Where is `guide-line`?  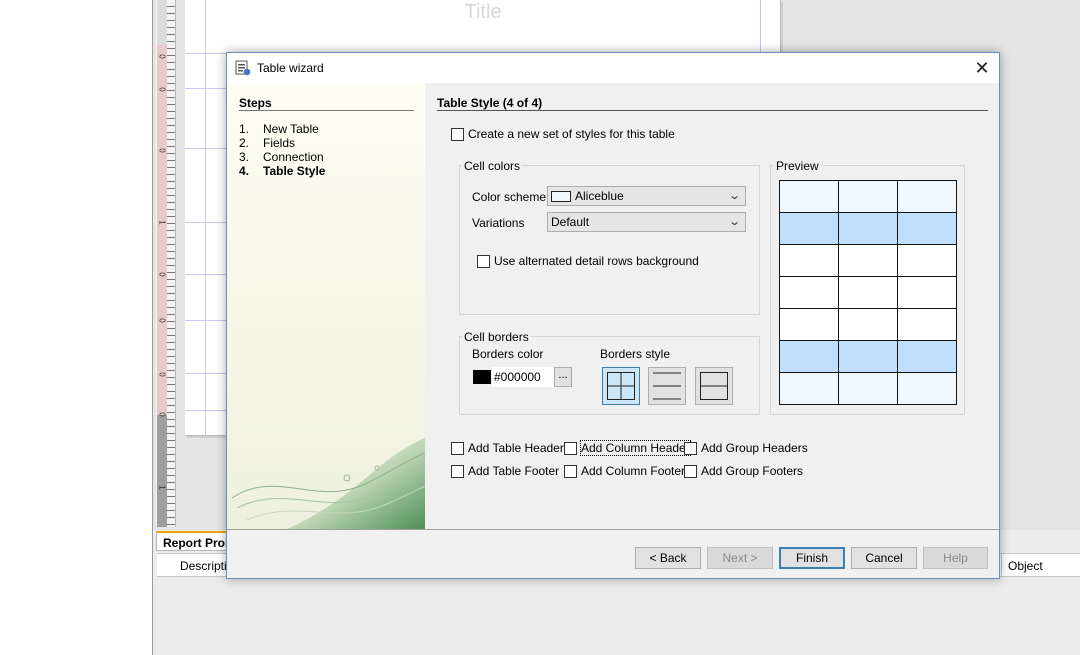 guide-line is located at coordinates (205, 218).